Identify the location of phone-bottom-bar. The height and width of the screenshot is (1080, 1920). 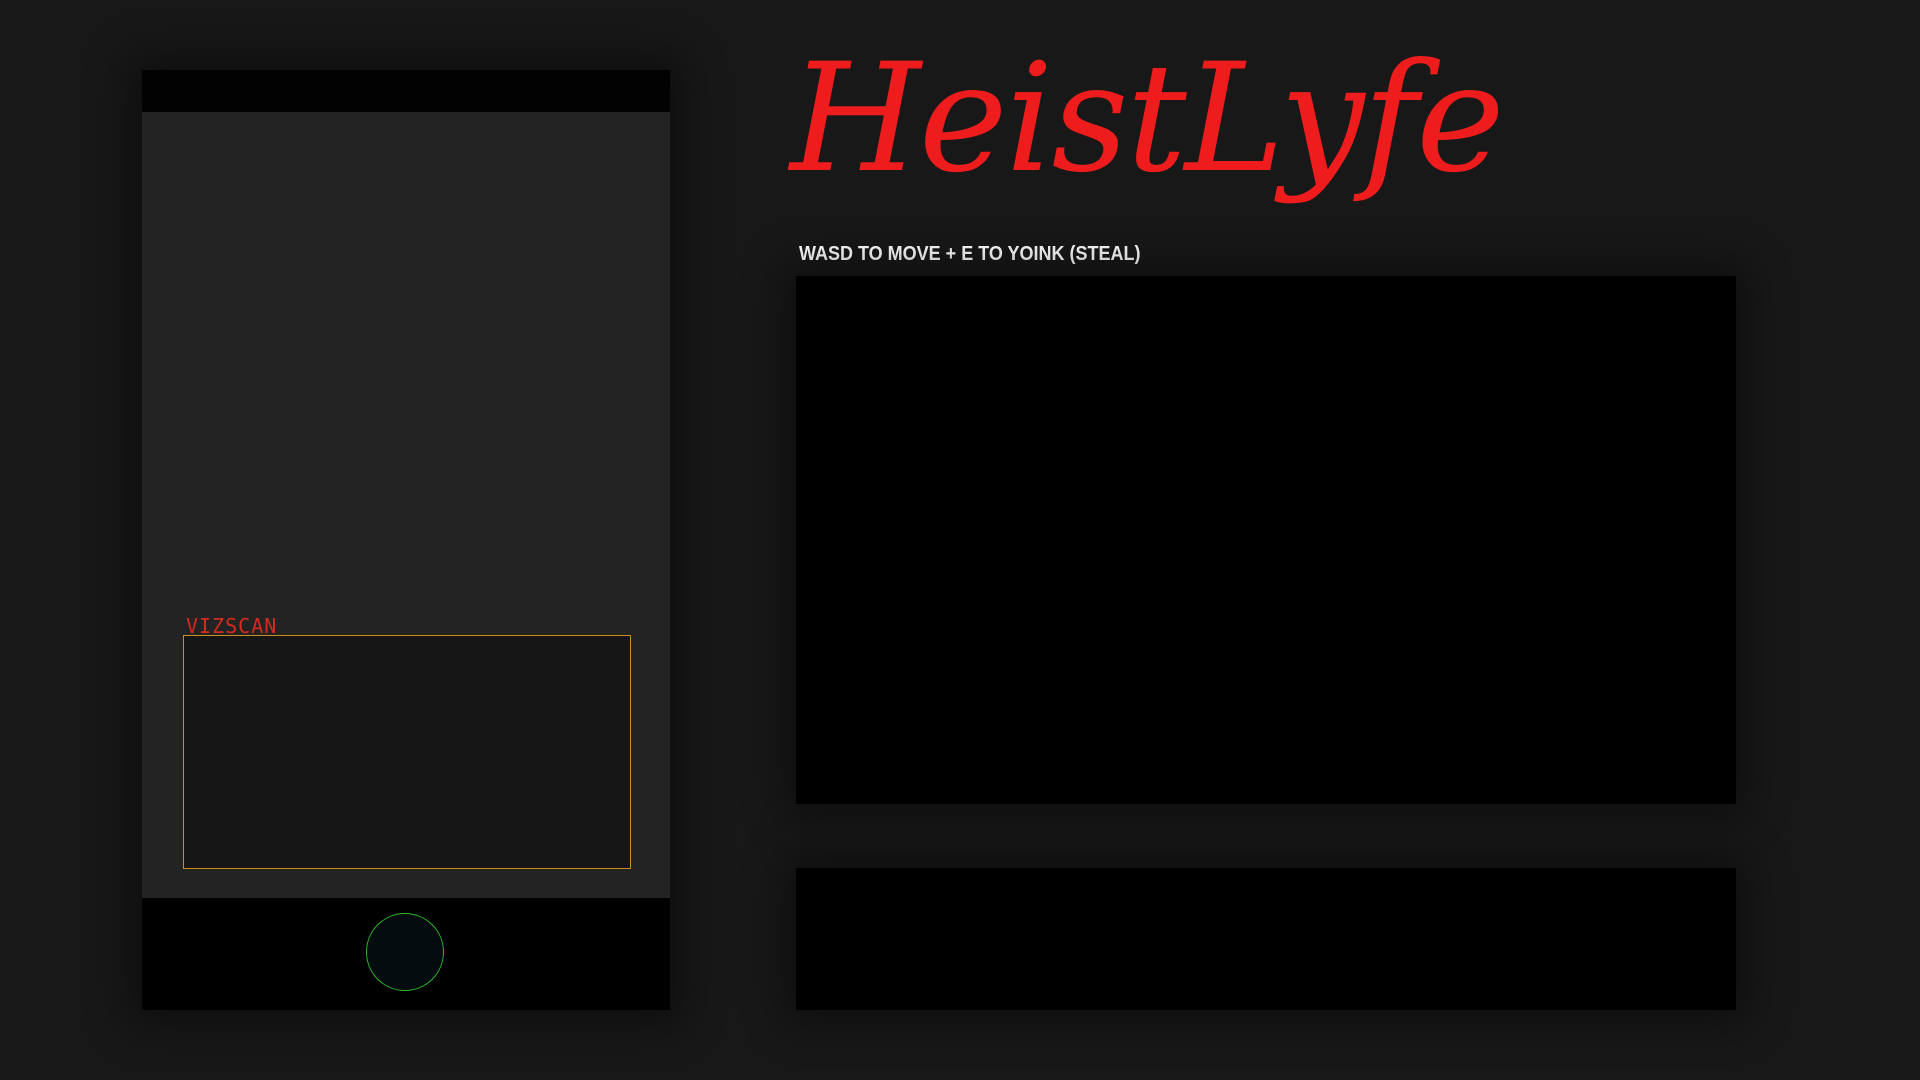
(406, 954).